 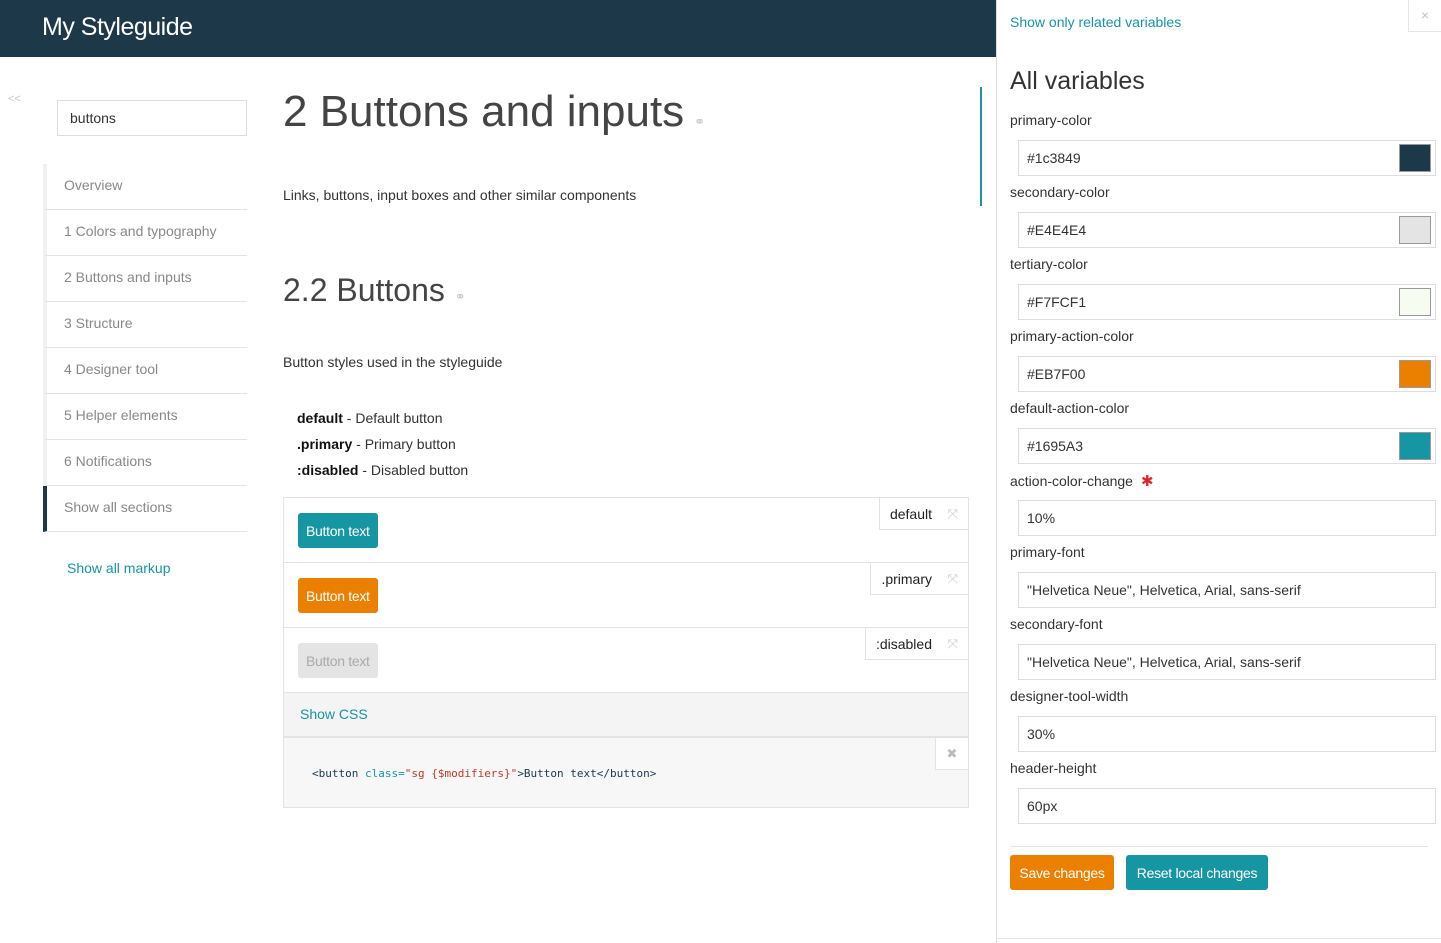 What do you see at coordinates (1227, 230) in the screenshot?
I see `variable-input: #E4E4E4` at bounding box center [1227, 230].